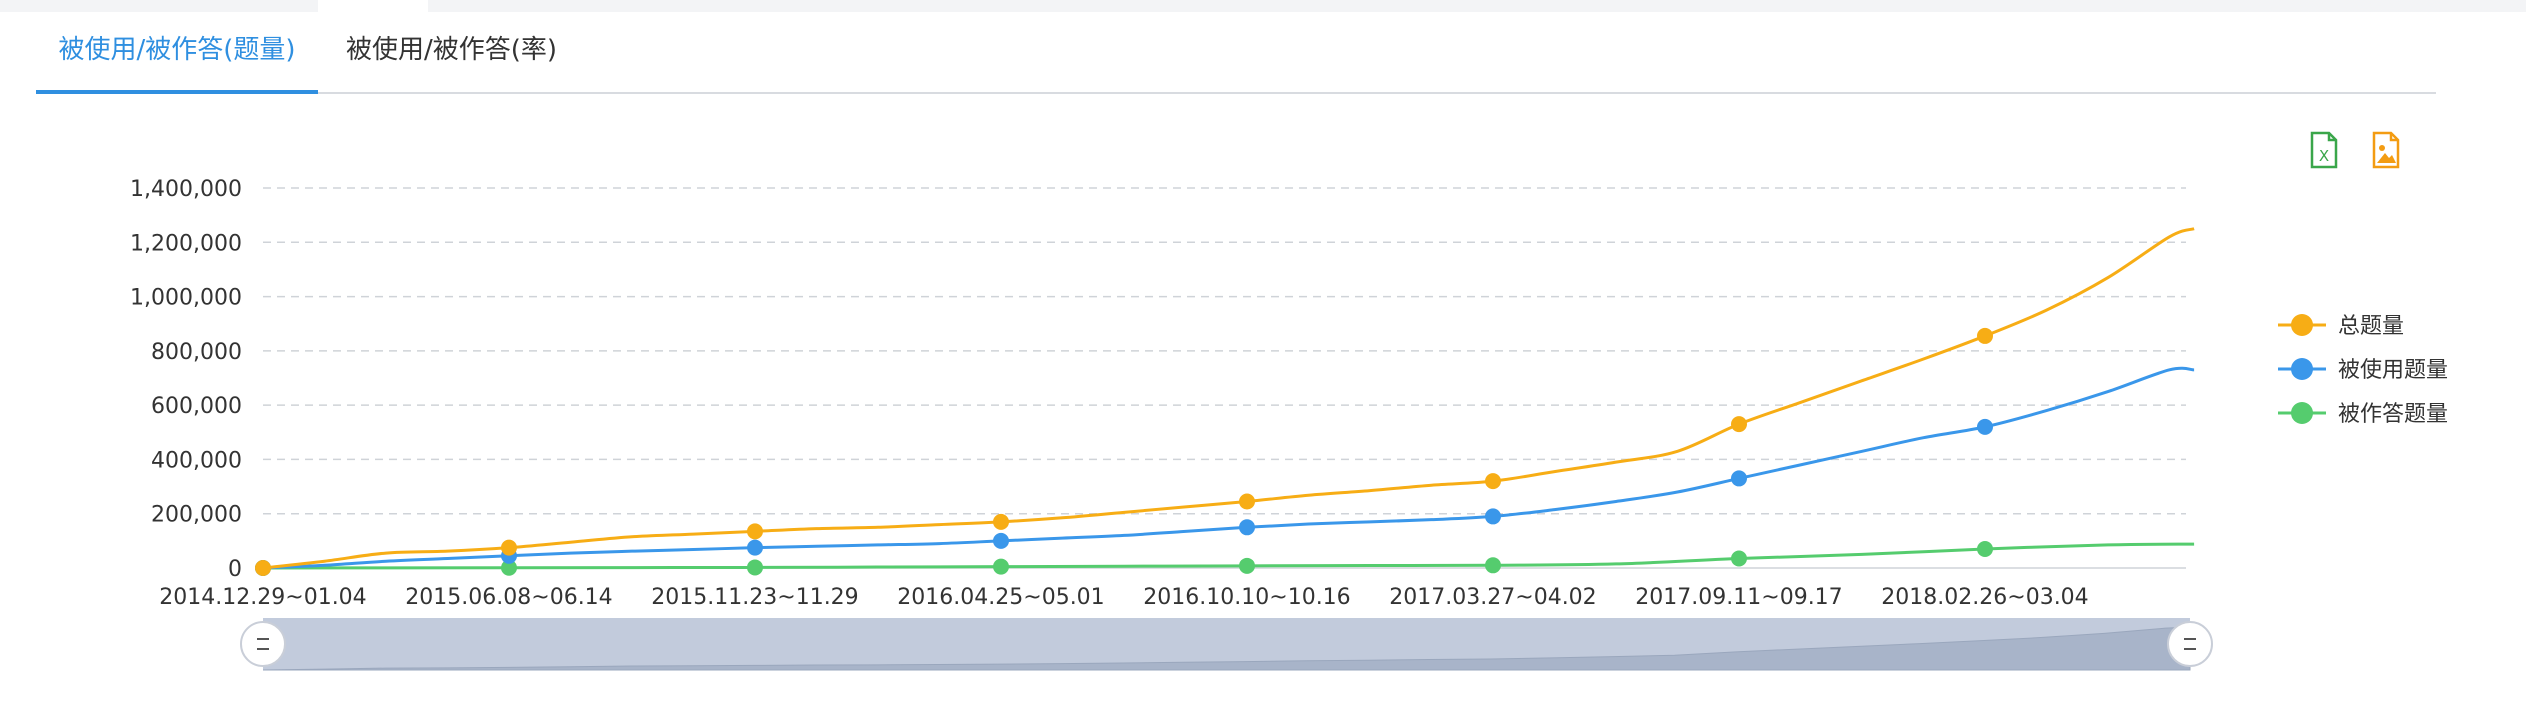 Image resolution: width=2526 pixels, height=710 pixels. I want to click on y-tick-label: 200,000, so click(196, 515).